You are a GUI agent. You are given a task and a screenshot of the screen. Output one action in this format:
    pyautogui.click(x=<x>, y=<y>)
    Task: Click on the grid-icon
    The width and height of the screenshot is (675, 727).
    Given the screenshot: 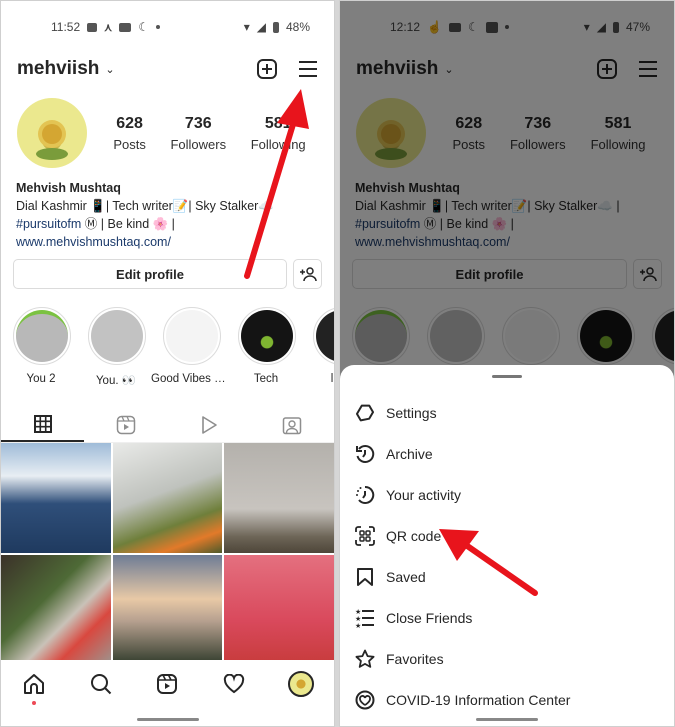 What is the action you would take?
    pyautogui.click(x=42, y=423)
    